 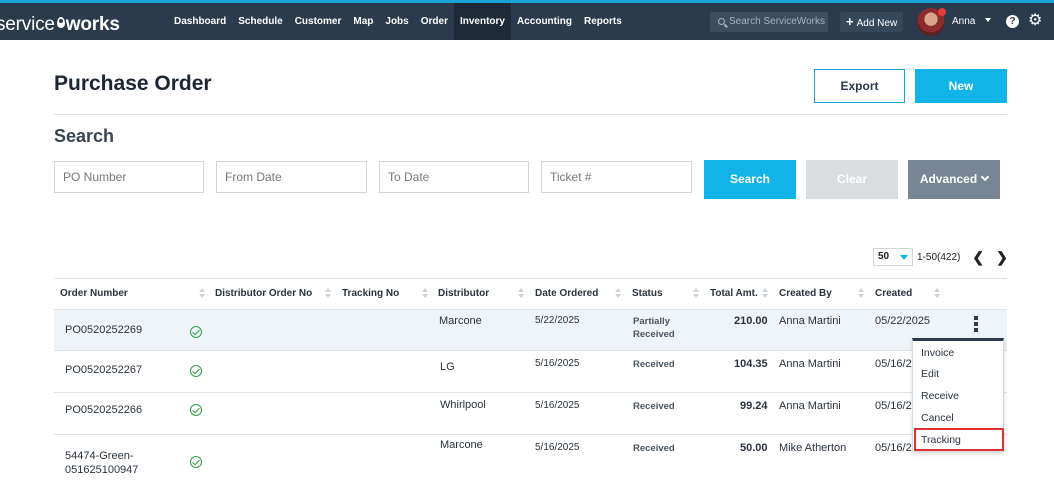 What do you see at coordinates (291, 177) in the screenshot?
I see `from-date-input: From Date` at bounding box center [291, 177].